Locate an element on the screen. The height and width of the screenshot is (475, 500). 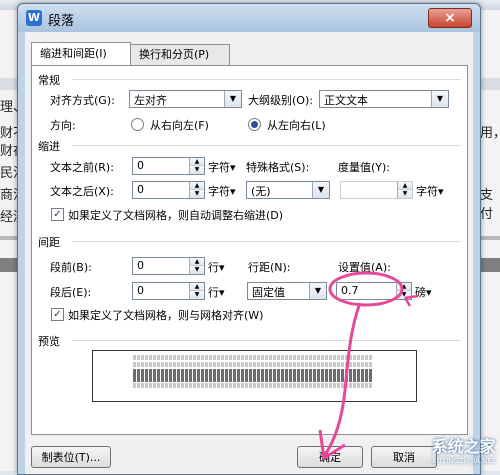
indent-before-spinner: 0 ▲ ▼ is located at coordinates (168, 166).